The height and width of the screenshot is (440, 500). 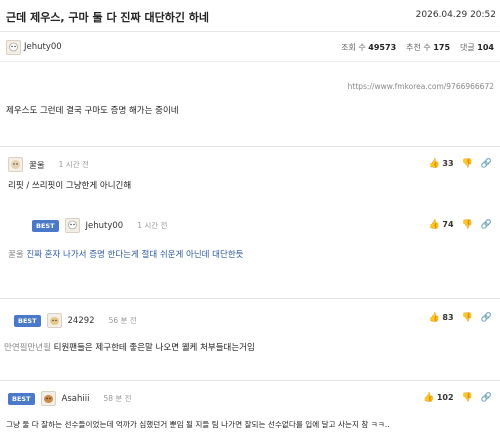 I want to click on post-stats: 조회 수 49573 추천 수 175 댓글 104, so click(x=417, y=47).